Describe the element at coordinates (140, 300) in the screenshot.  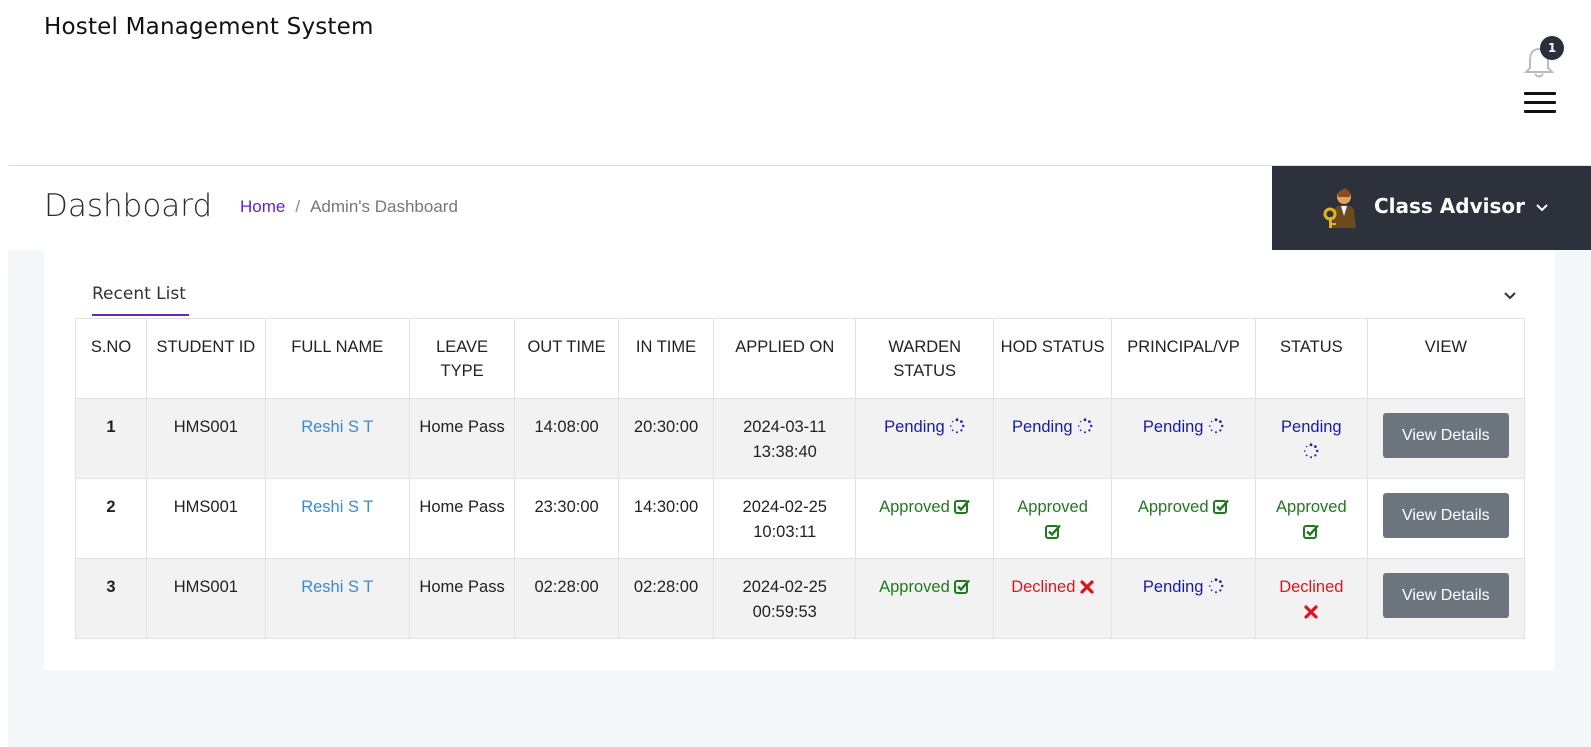
I see `tab-recent-list: Recent List` at that location.